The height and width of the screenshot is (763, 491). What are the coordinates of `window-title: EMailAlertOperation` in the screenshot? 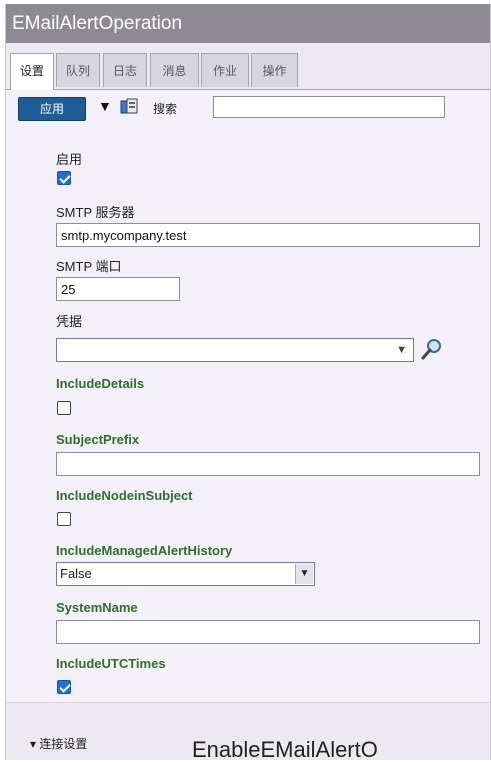 It's located at (248, 23).